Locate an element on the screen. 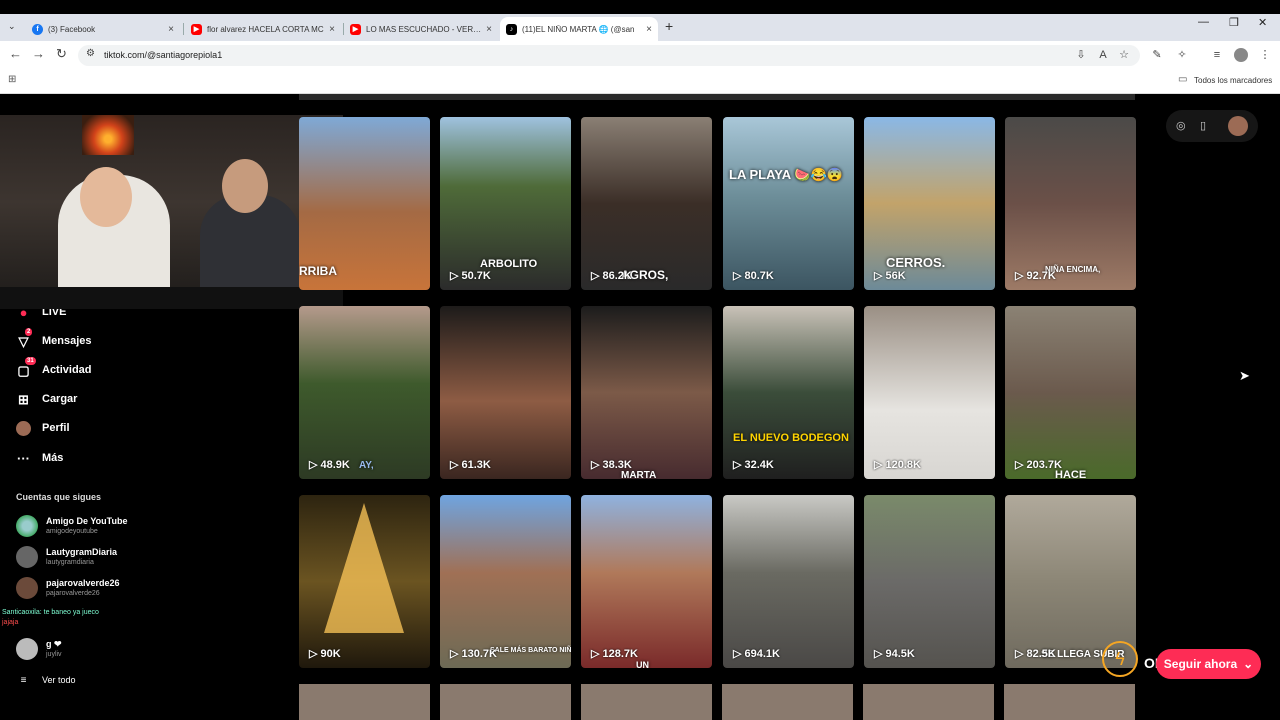 The image size is (1280, 720). view-count: ▷ 50.7K is located at coordinates (470, 276).